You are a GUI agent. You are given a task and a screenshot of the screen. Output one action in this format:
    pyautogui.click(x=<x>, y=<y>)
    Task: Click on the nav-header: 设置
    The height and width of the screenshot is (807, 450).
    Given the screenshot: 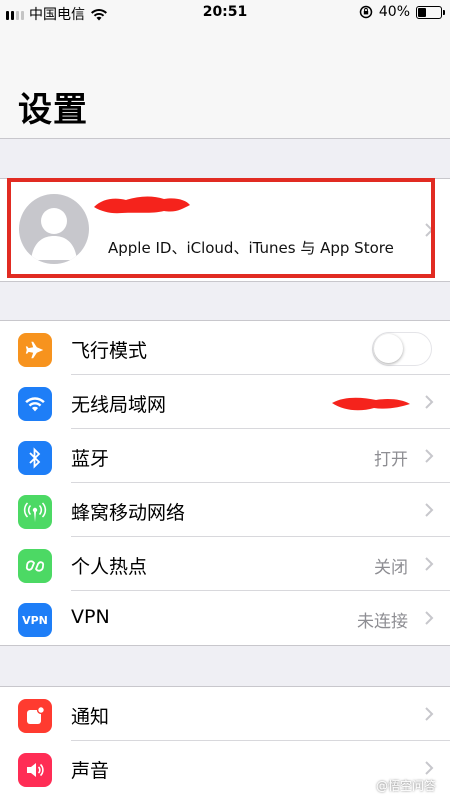 What is the action you would take?
    pyautogui.click(x=225, y=82)
    